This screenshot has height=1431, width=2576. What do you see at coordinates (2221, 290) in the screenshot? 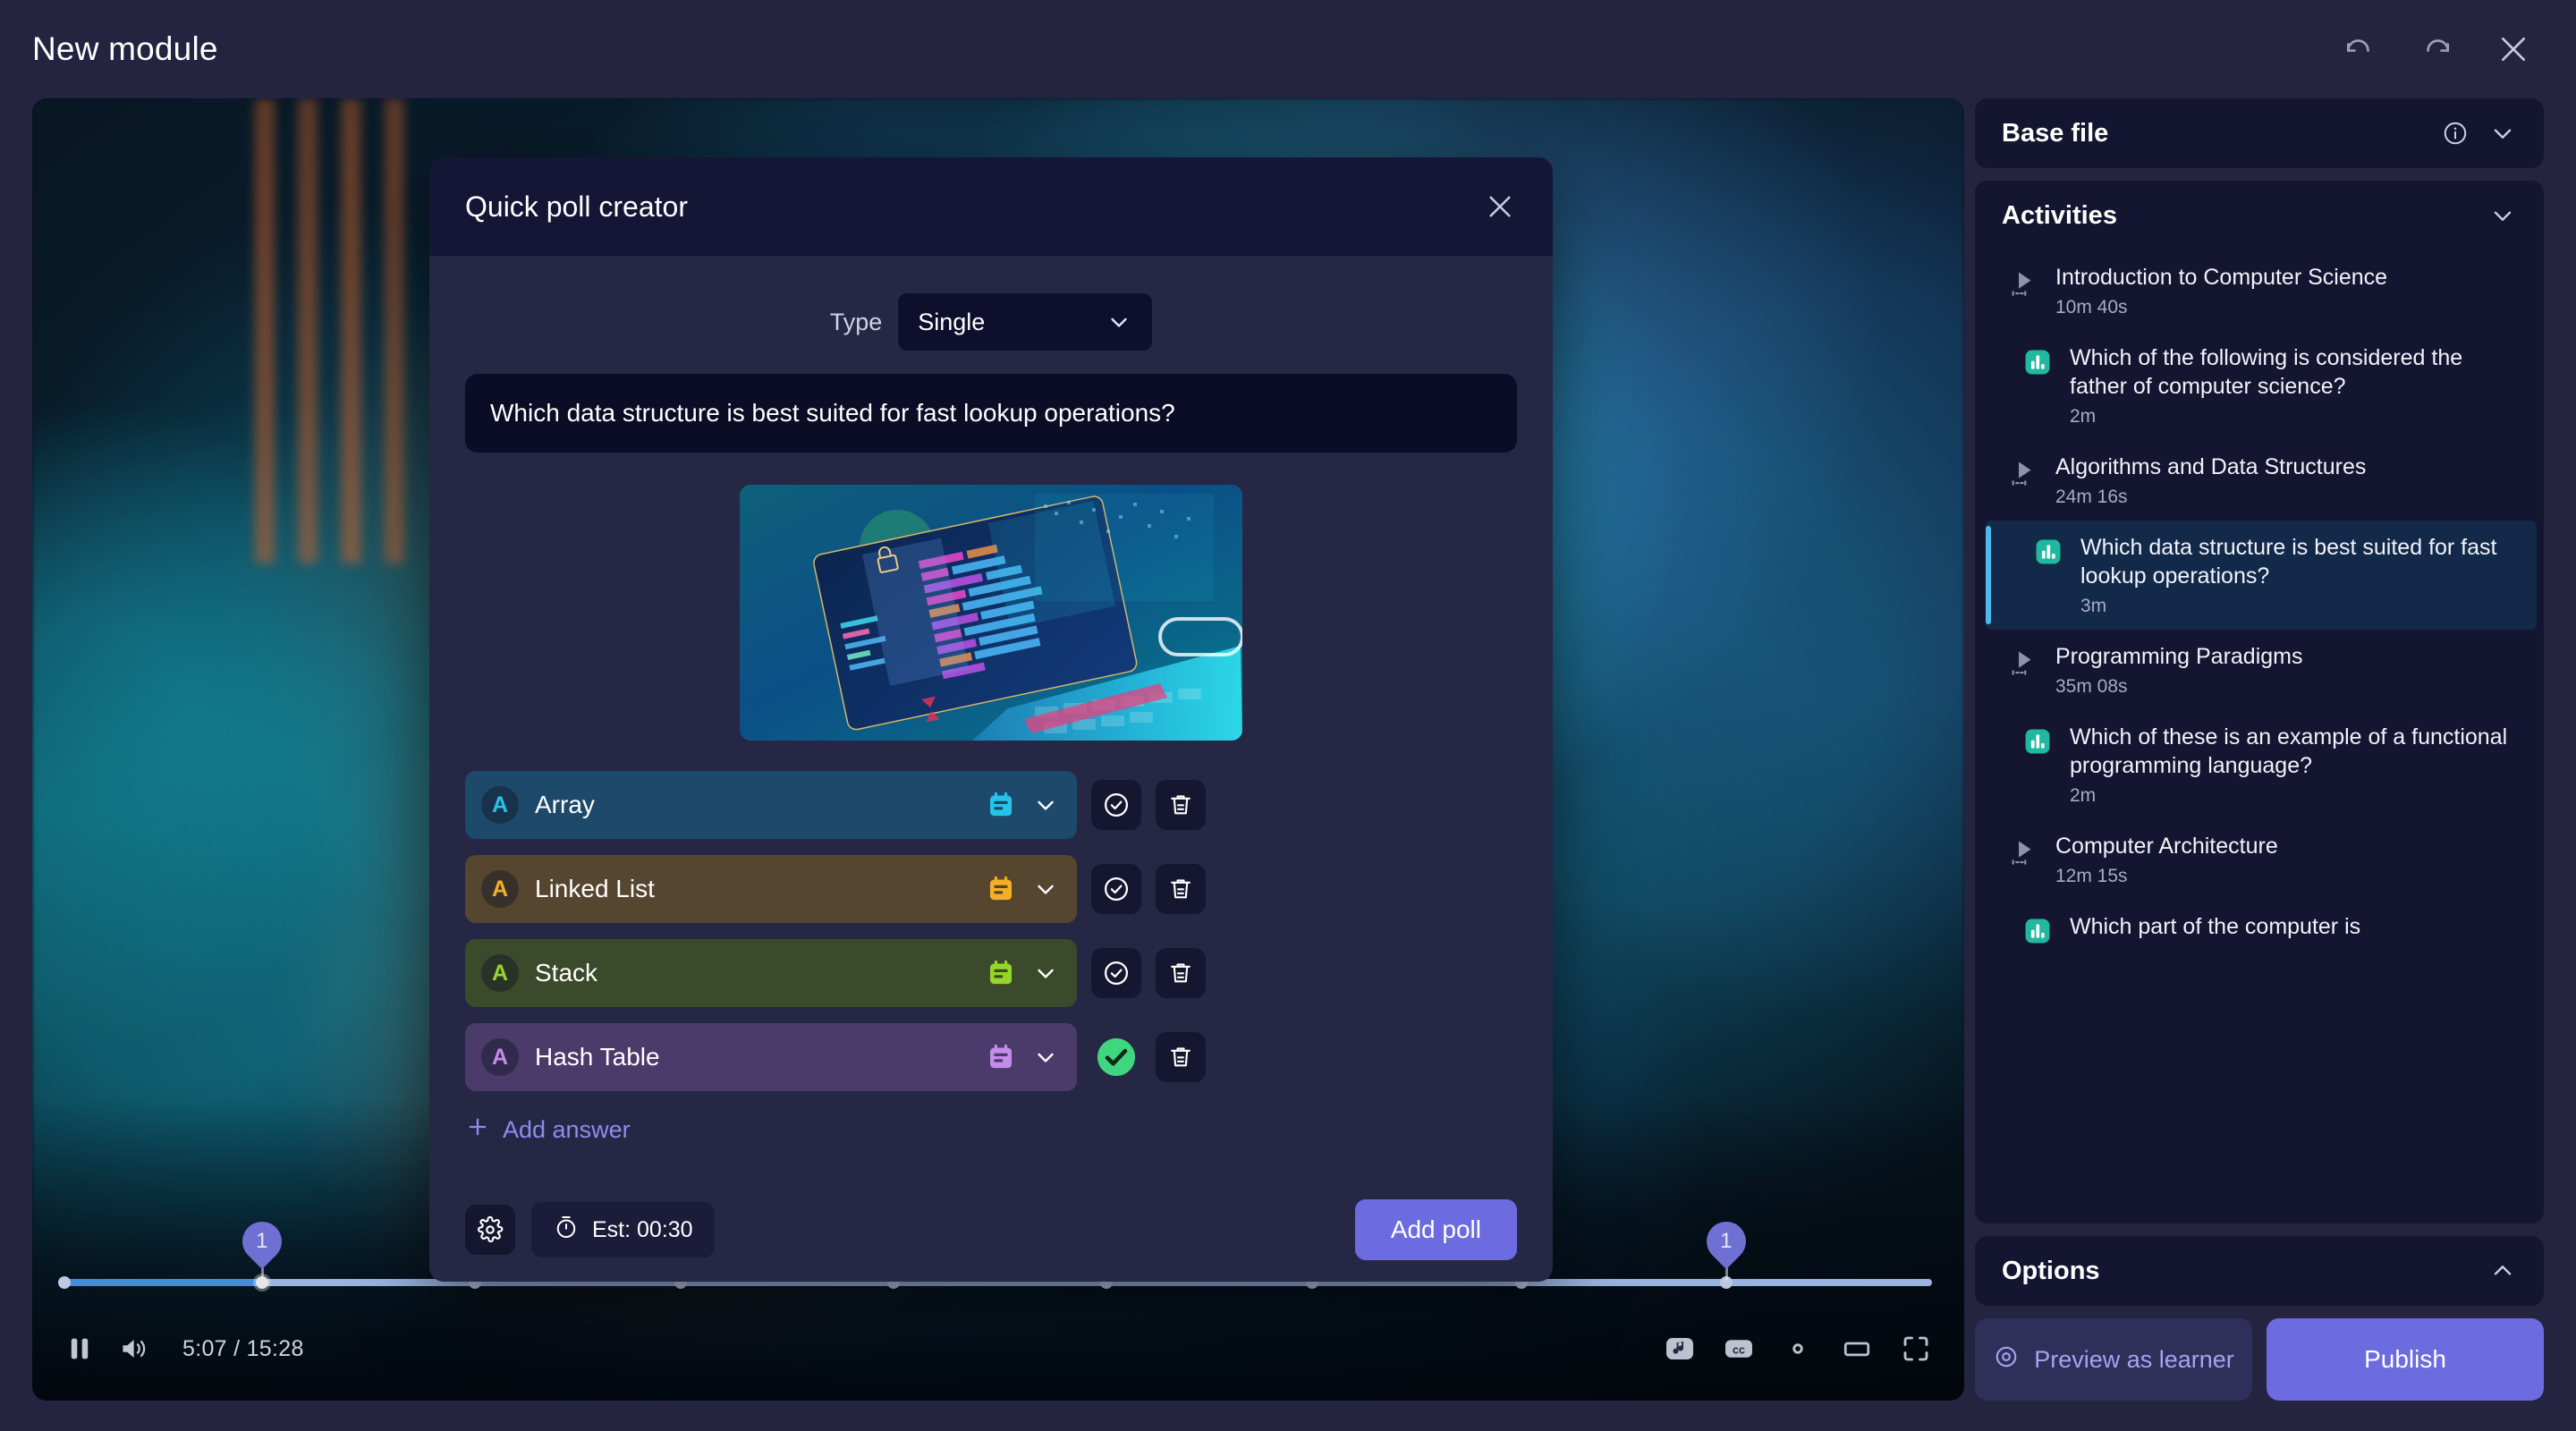
I see `activity-text: Introduction to Computer Science 10m 40s` at bounding box center [2221, 290].